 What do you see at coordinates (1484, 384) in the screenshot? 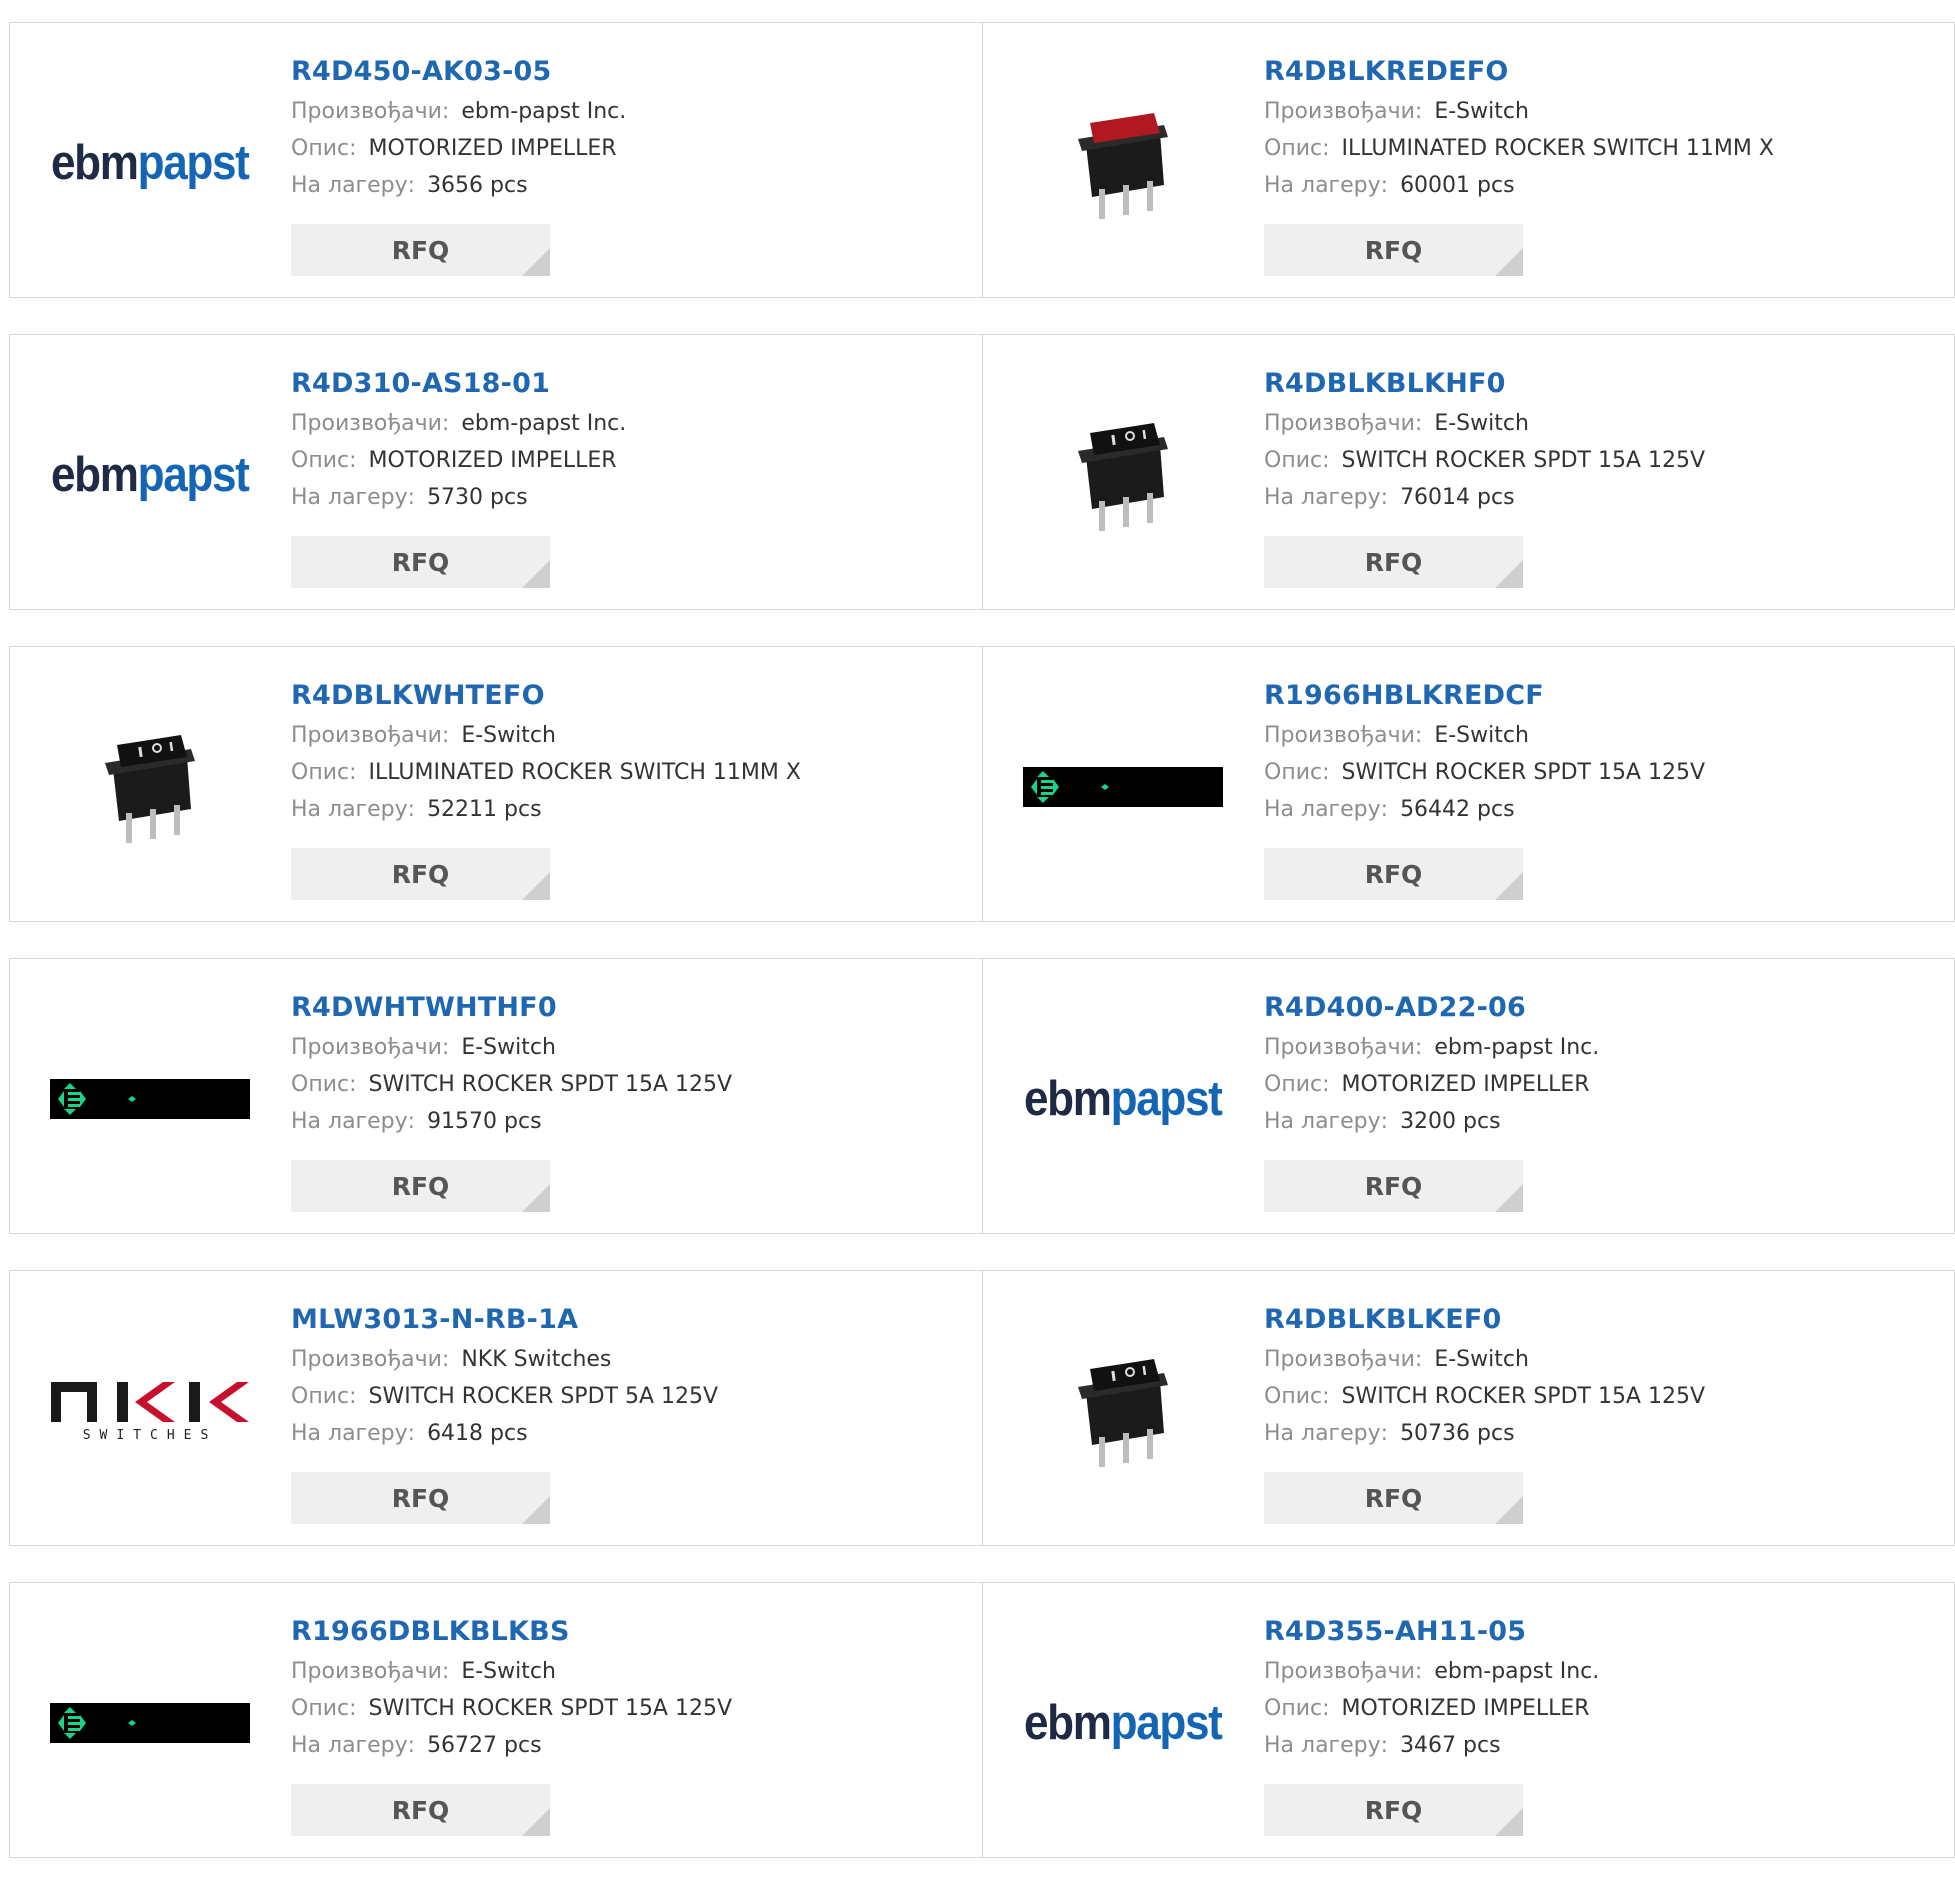
I see `part-number-link: R4DBLKBLKHF0` at bounding box center [1484, 384].